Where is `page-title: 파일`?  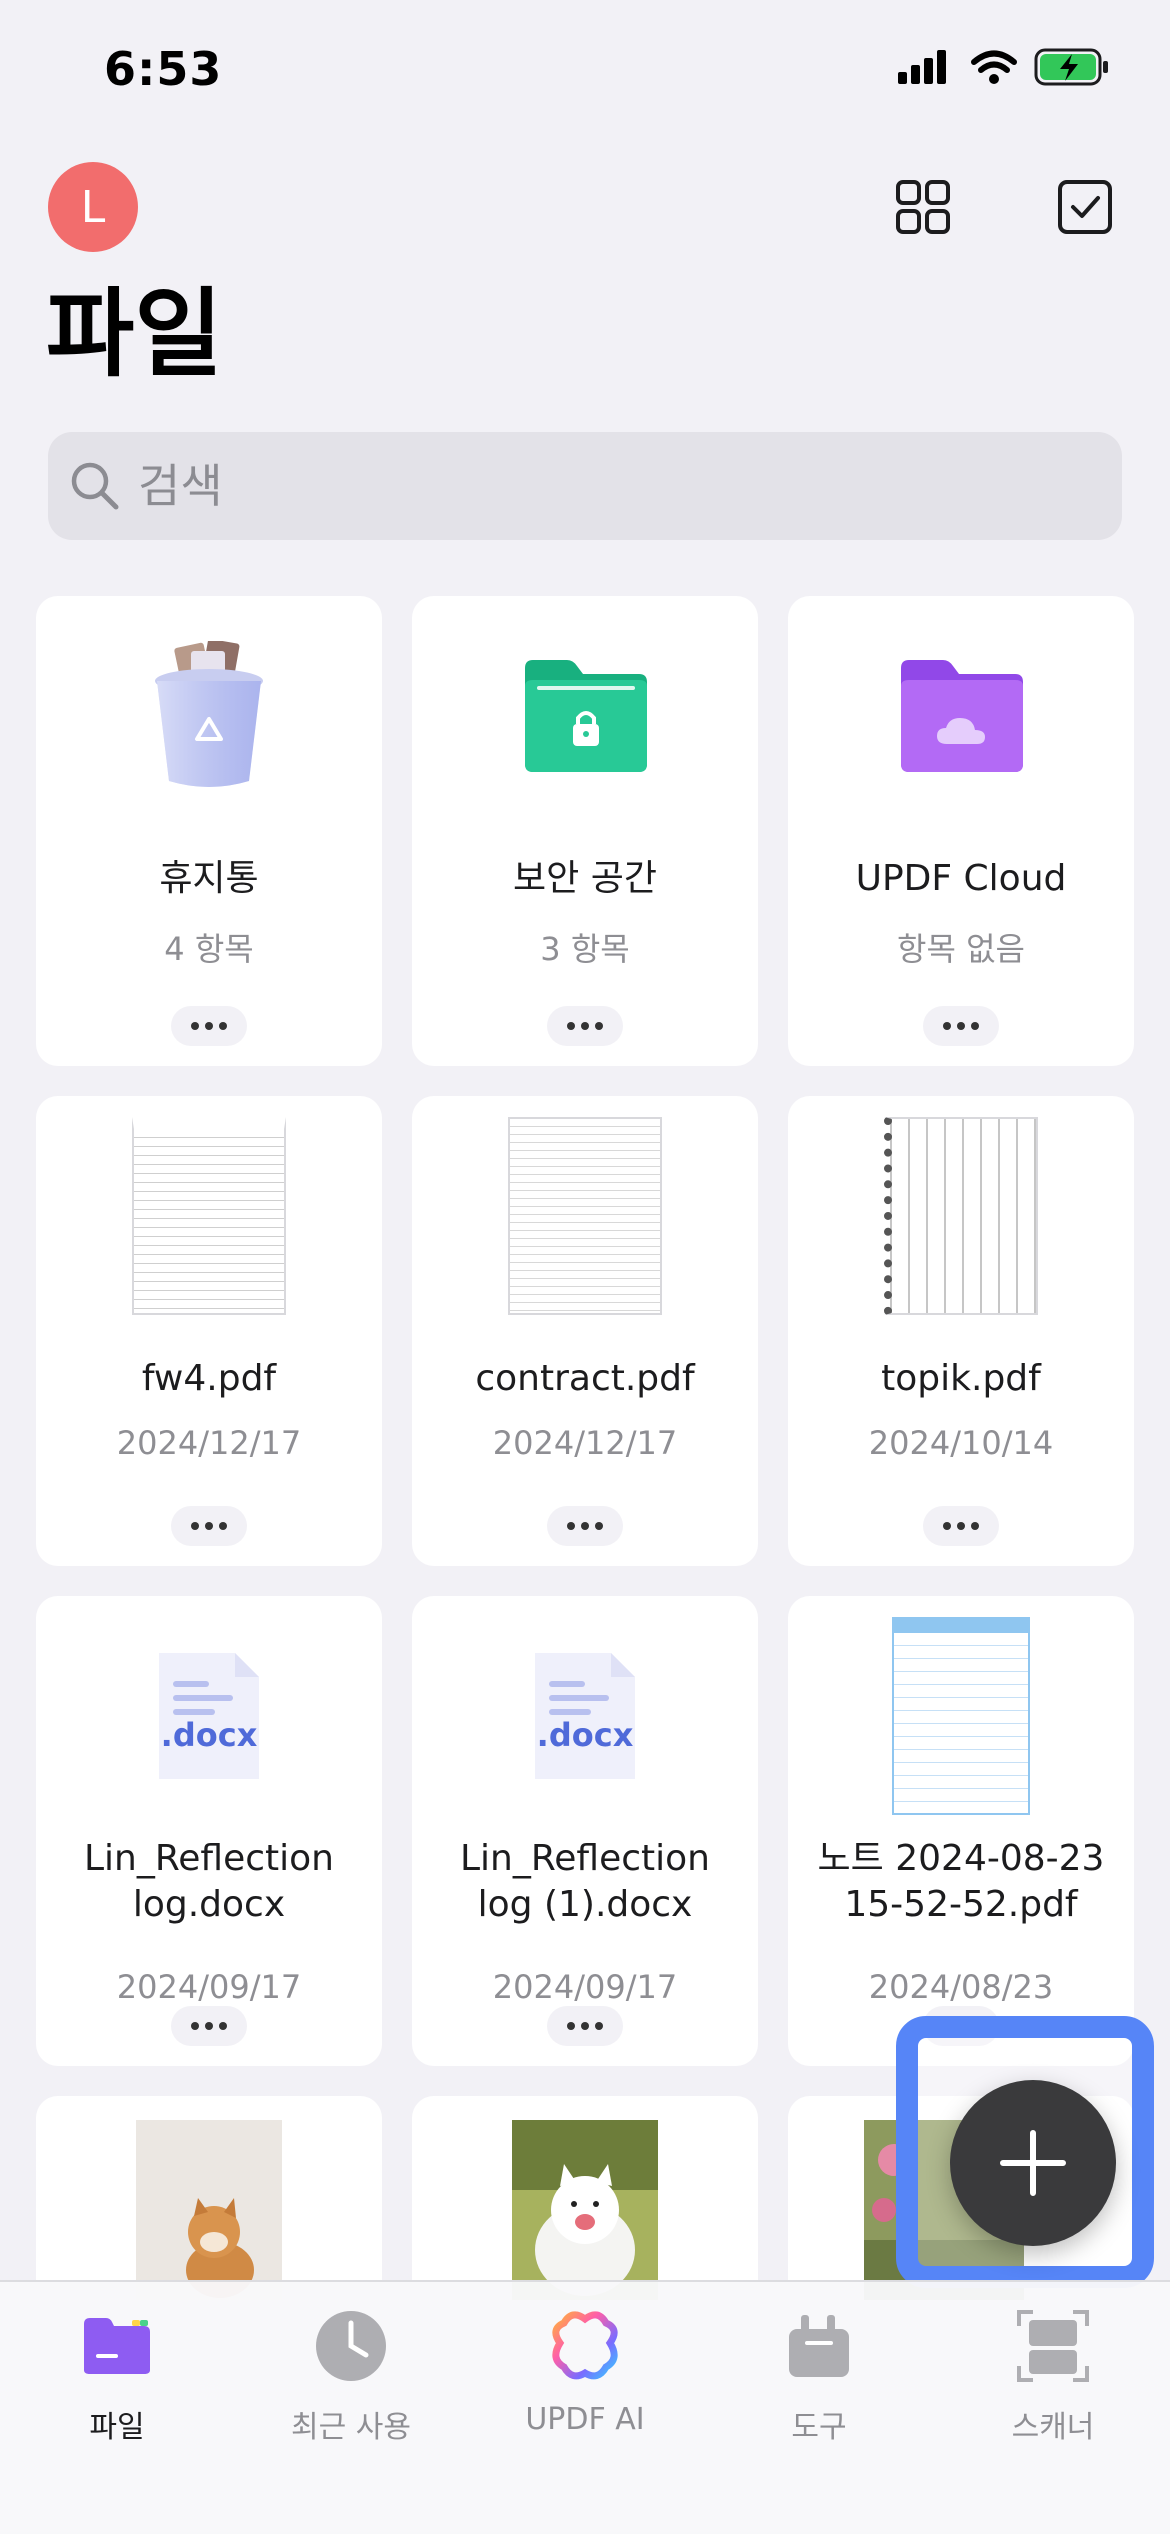 page-title: 파일 is located at coordinates (134, 334).